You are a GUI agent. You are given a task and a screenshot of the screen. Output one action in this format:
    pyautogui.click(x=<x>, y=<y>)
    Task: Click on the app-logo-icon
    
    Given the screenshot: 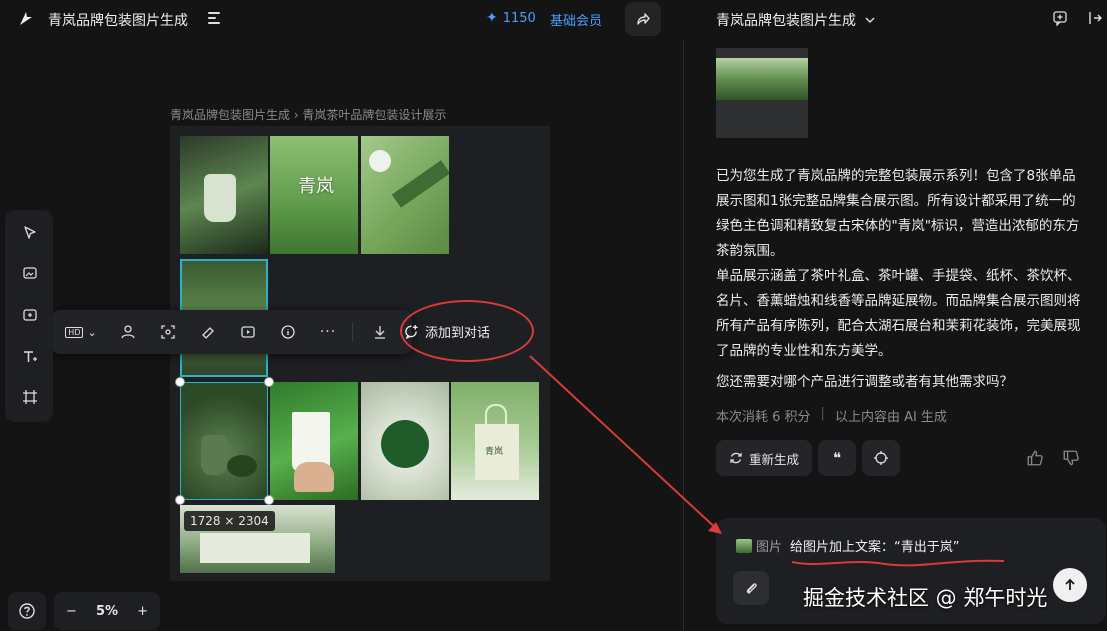 What is the action you would take?
    pyautogui.click(x=26, y=19)
    